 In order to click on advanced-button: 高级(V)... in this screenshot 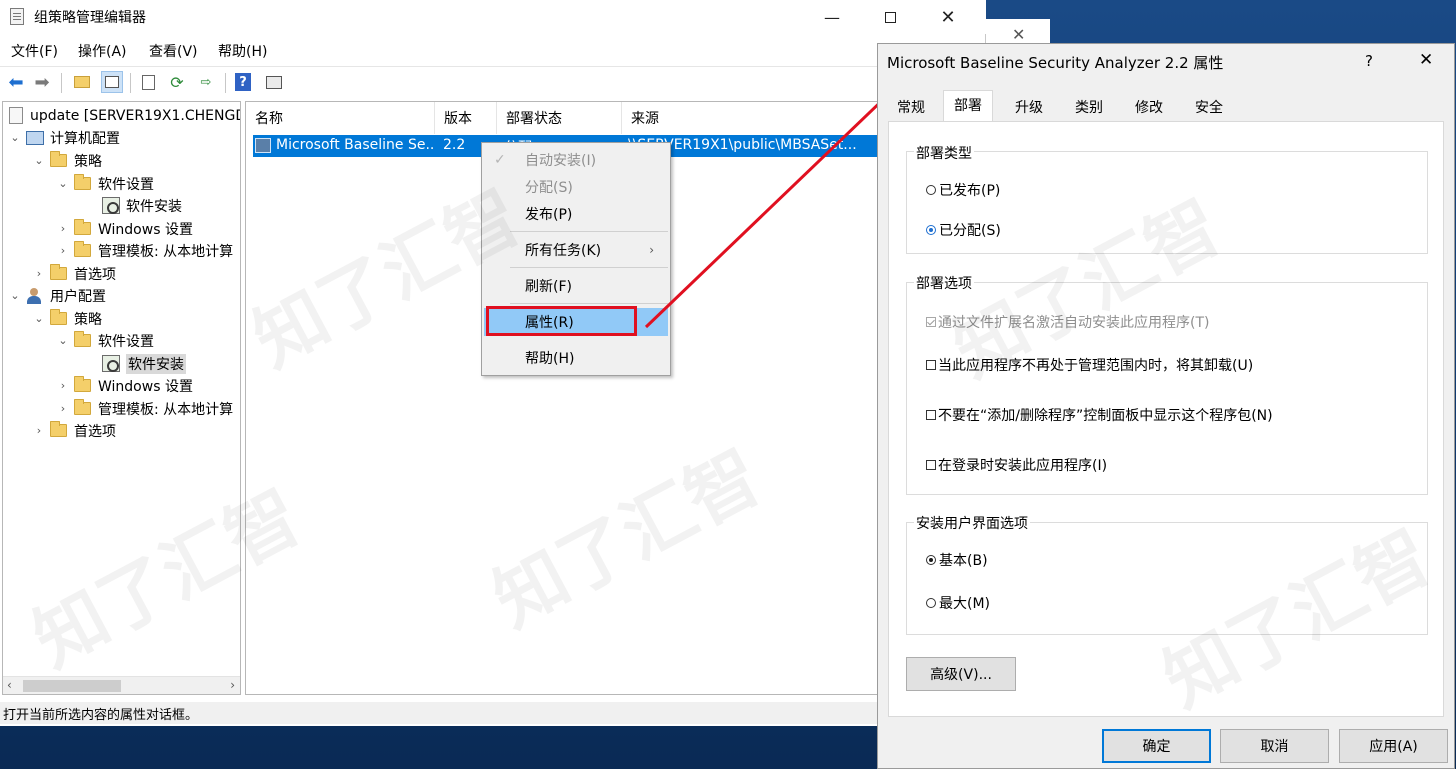, I will do `click(961, 674)`.